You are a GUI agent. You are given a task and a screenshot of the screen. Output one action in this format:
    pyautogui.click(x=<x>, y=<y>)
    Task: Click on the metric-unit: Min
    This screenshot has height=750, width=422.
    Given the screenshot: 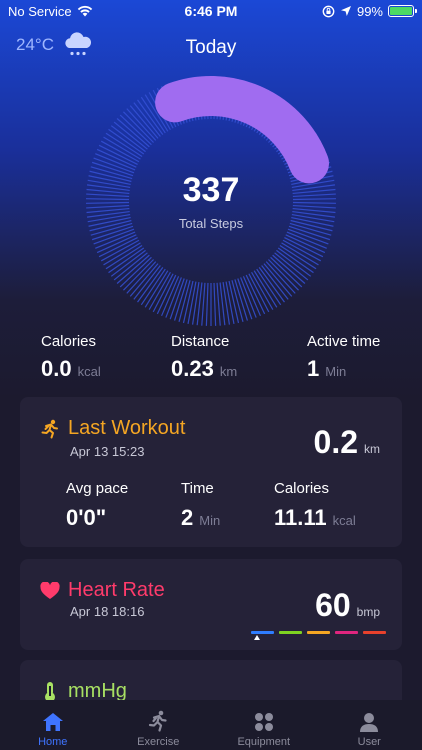 What is the action you would take?
    pyautogui.click(x=210, y=520)
    